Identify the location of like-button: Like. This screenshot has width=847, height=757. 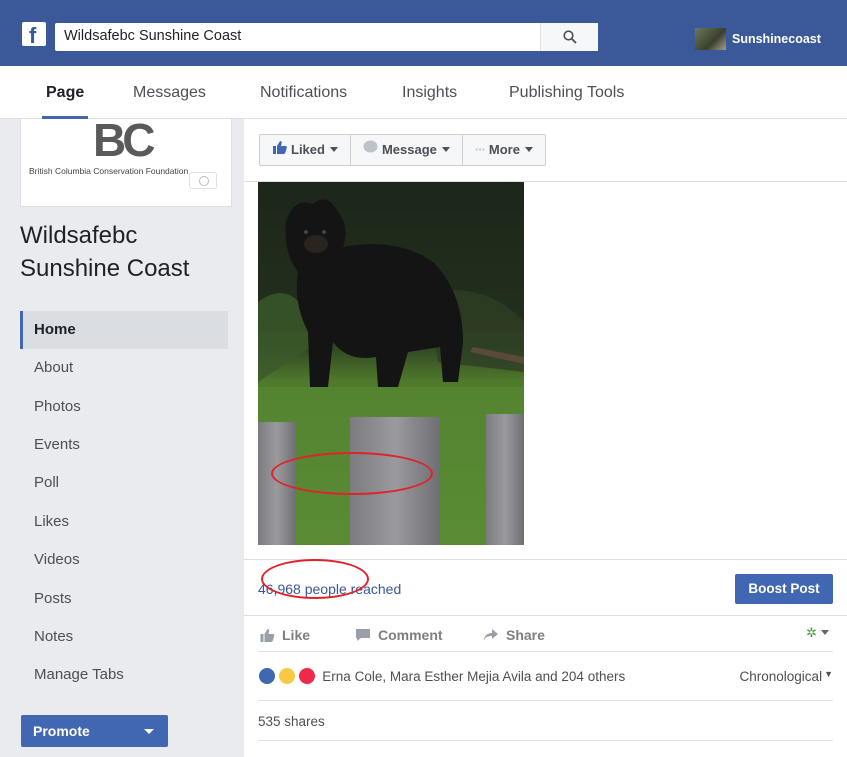
(284, 635).